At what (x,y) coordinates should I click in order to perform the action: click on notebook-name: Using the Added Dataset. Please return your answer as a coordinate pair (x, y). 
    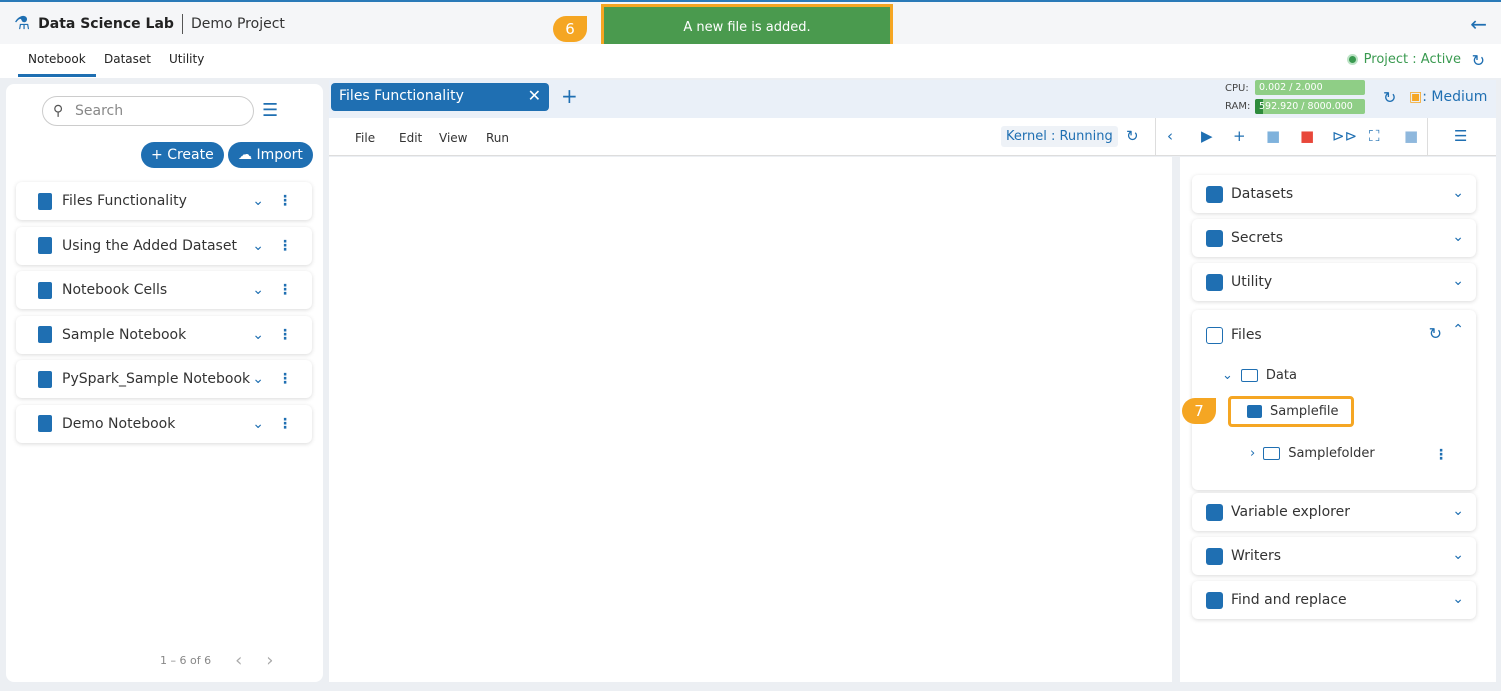
    Looking at the image, I should click on (149, 245).